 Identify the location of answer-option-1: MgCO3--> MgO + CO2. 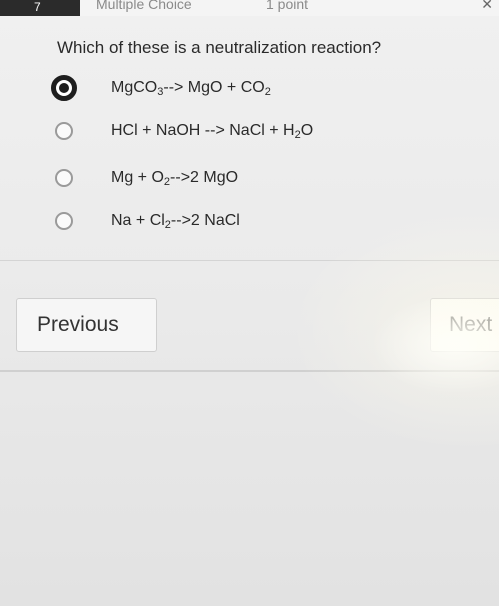
(233, 88).